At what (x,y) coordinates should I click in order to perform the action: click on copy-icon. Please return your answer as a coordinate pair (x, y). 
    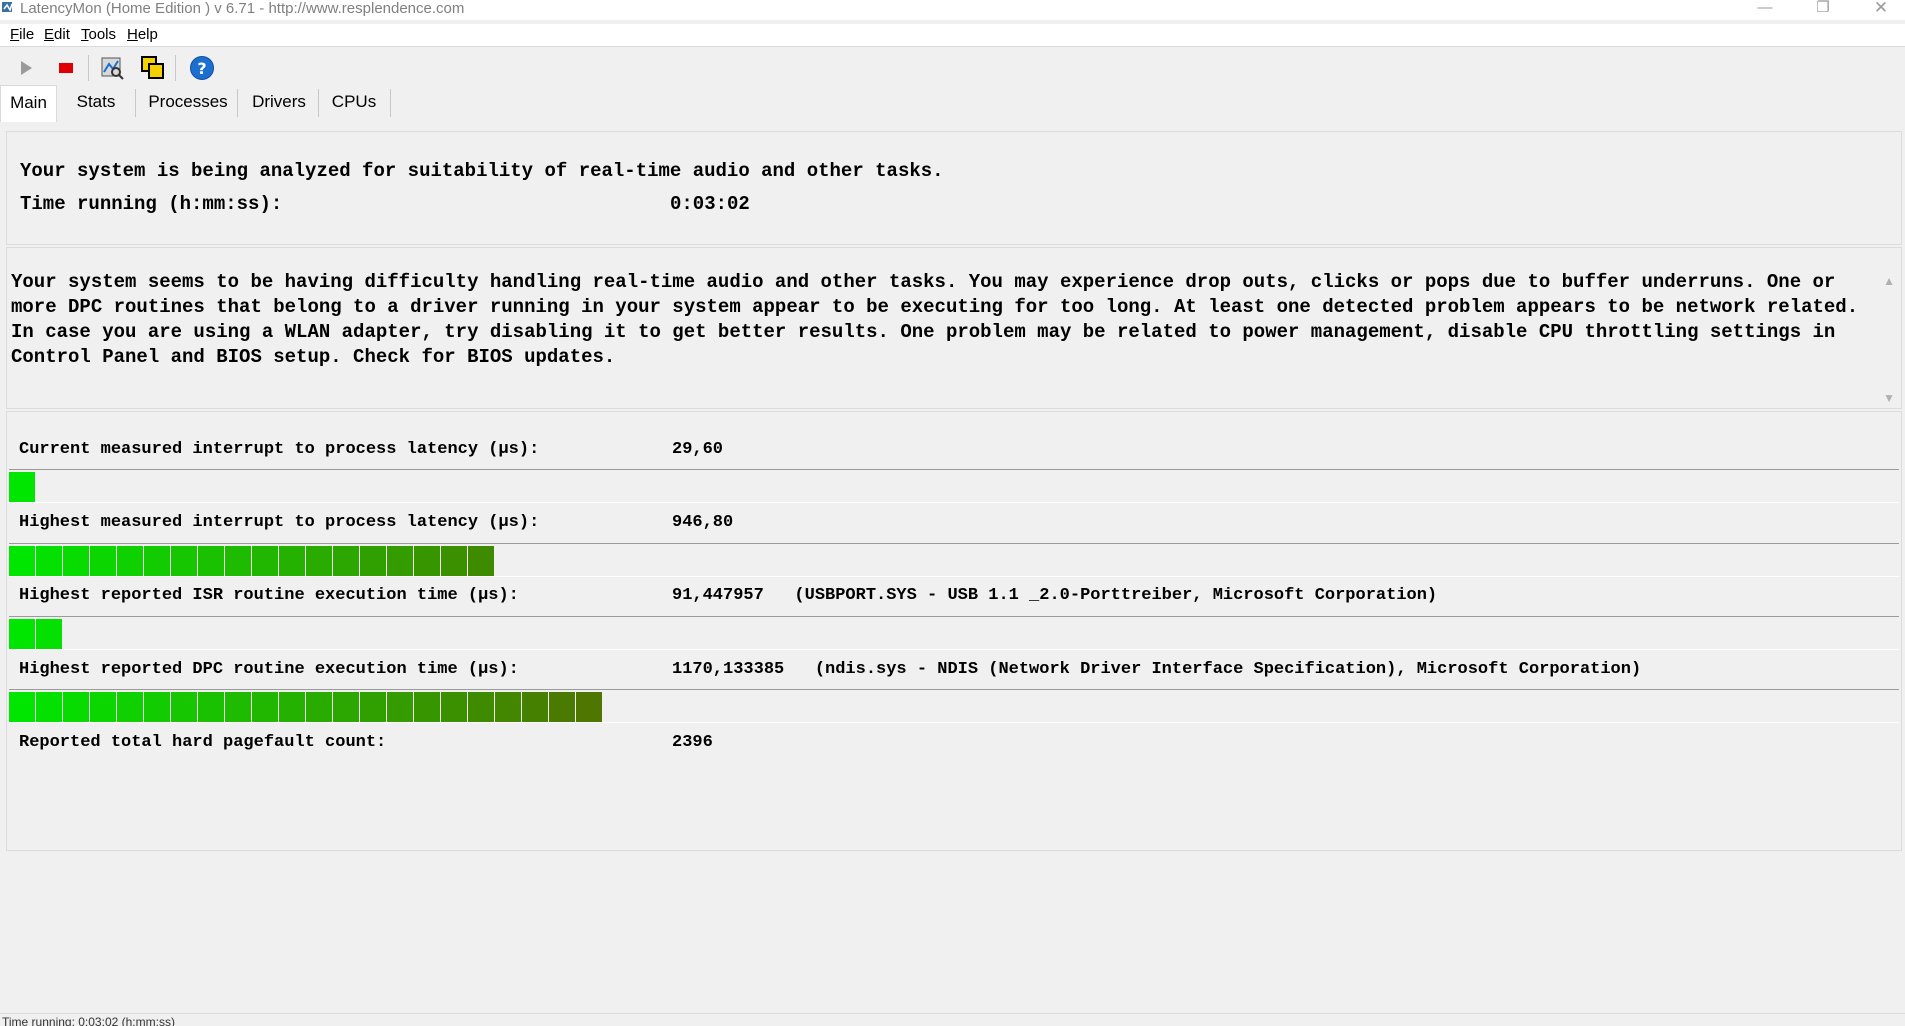
    Looking at the image, I should click on (152, 67).